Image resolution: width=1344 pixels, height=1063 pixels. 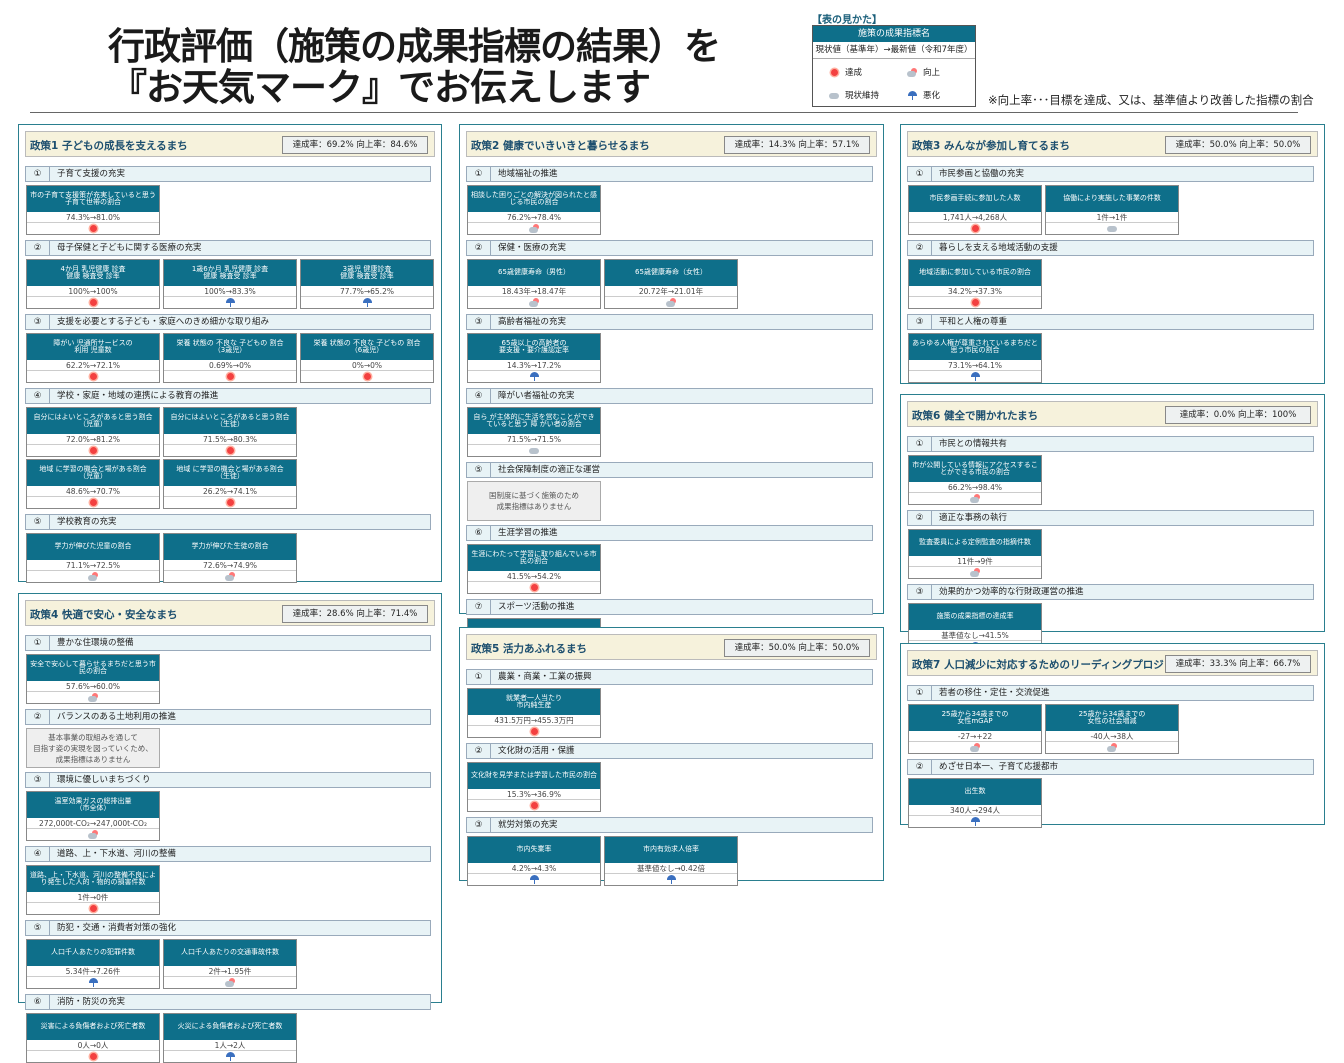 What do you see at coordinates (93, 473) in the screenshot?
I see `indicator-name: 地域 に学習の機会と場がある割合 （児童）` at bounding box center [93, 473].